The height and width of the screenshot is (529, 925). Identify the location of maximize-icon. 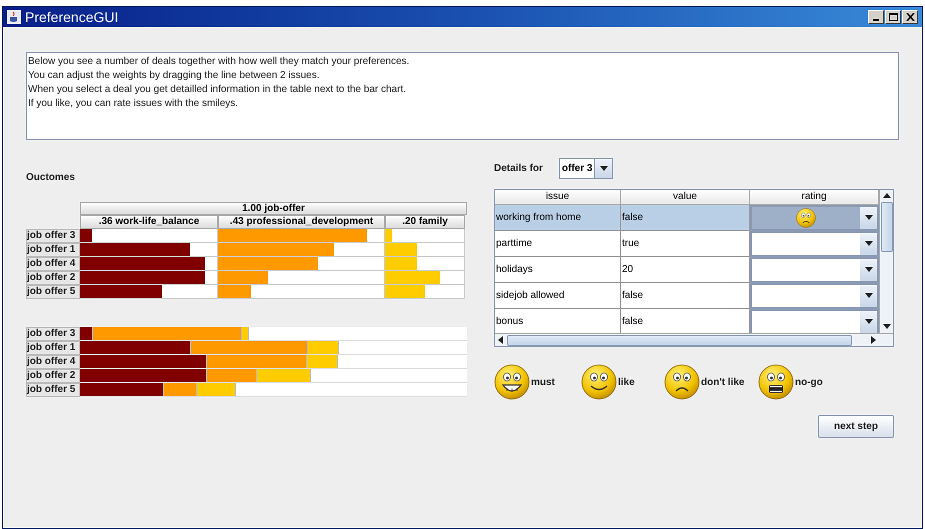
(893, 17).